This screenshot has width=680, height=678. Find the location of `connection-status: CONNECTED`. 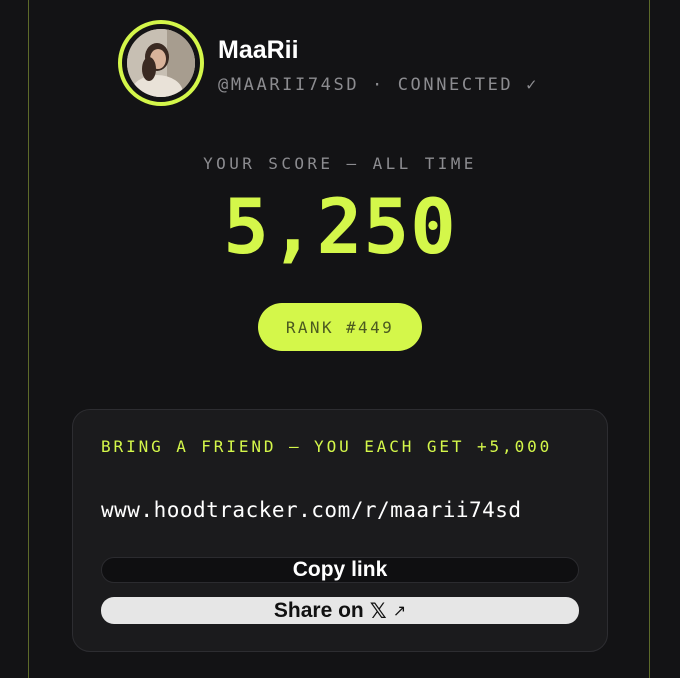

connection-status: CONNECTED is located at coordinates (455, 85).